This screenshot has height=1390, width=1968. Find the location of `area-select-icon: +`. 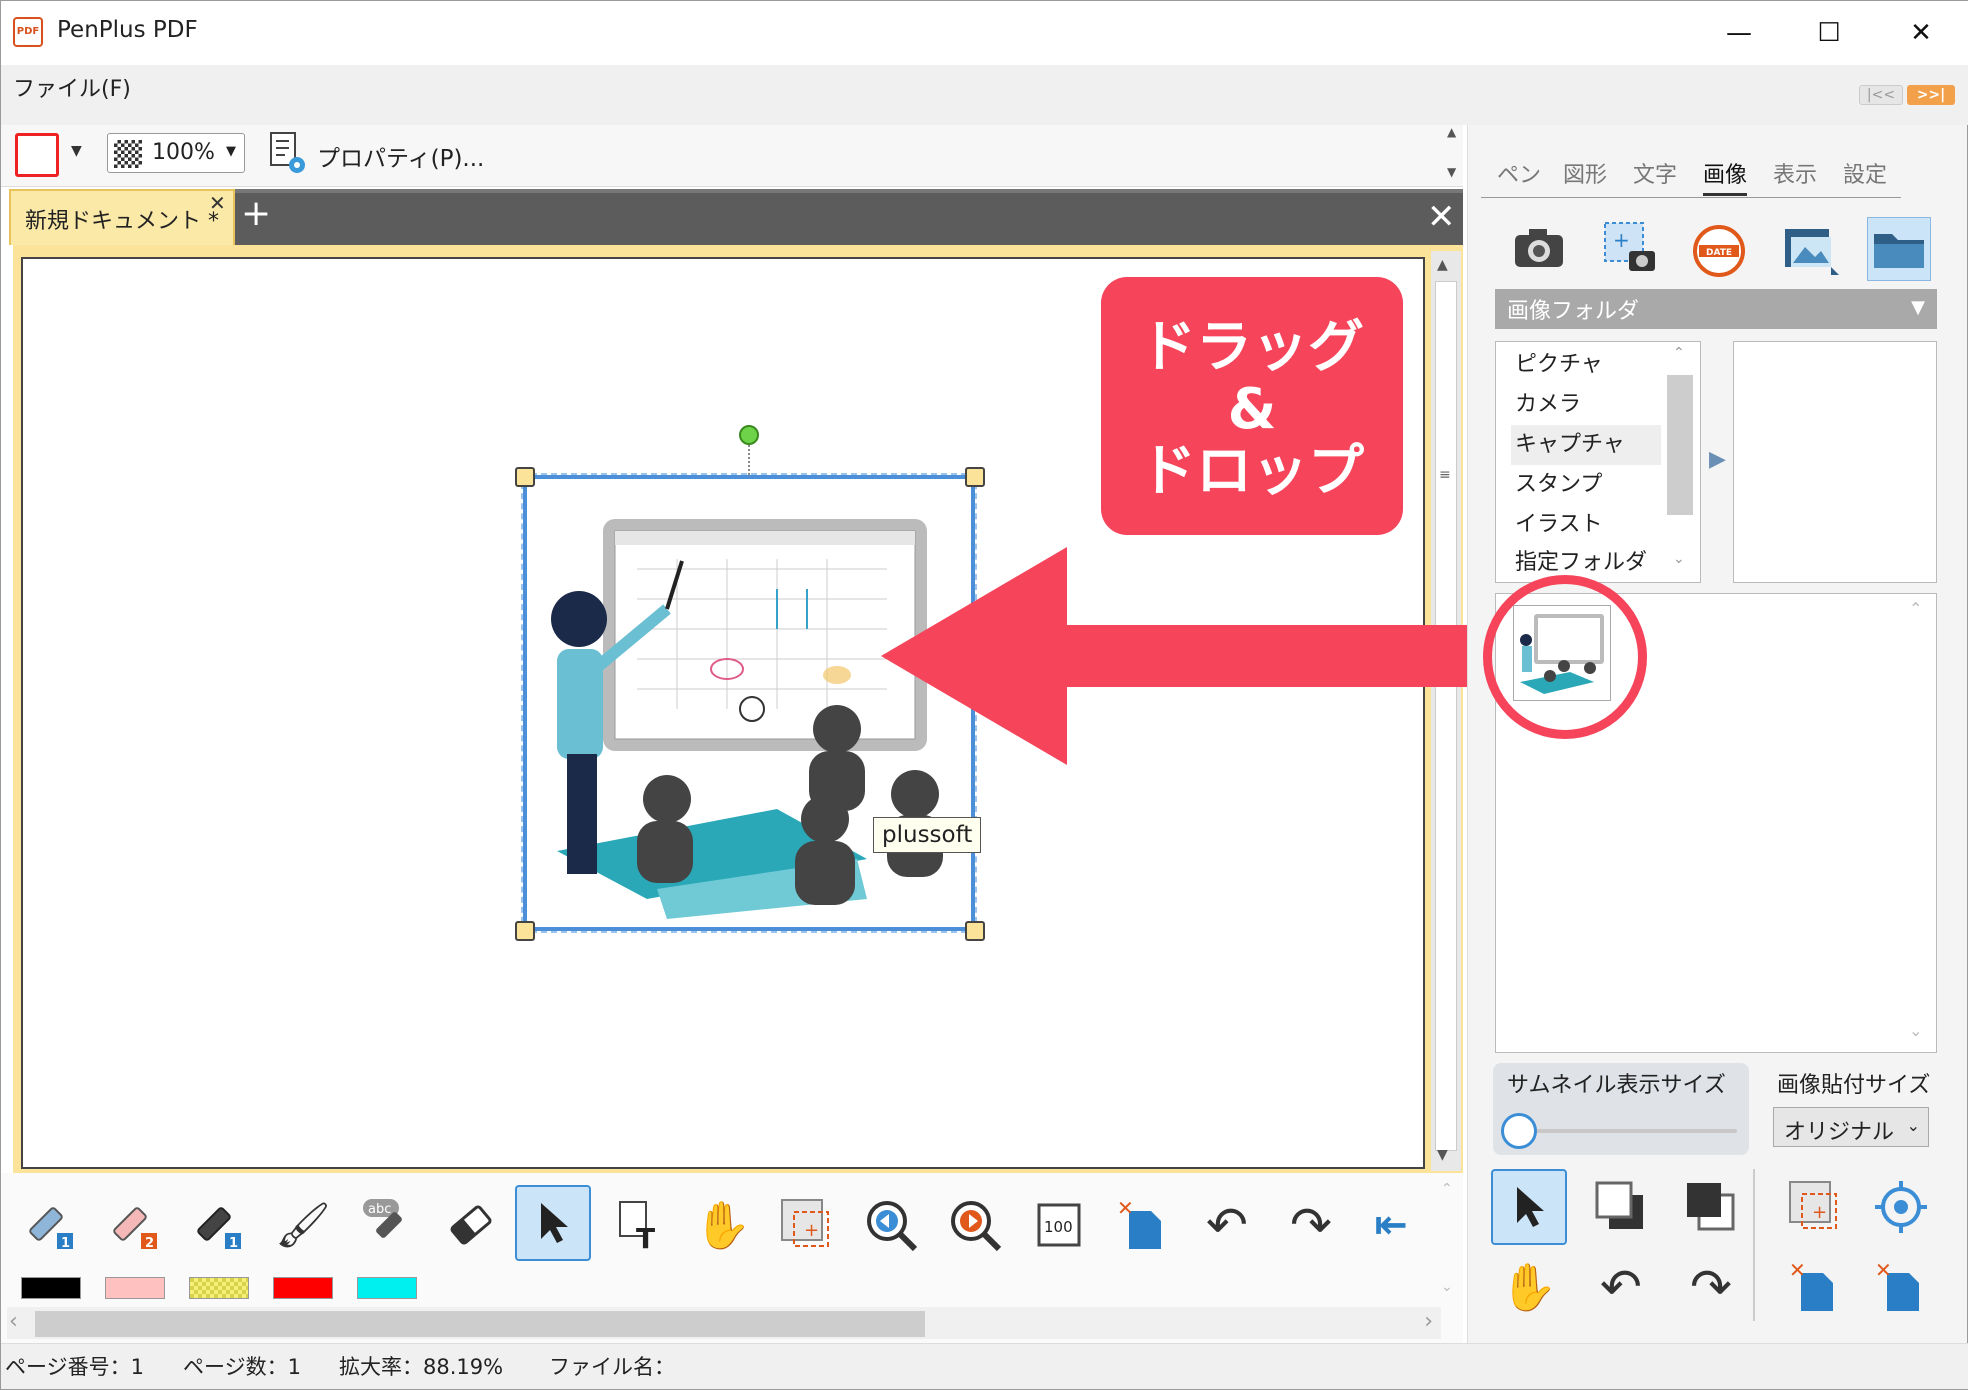

area-select-icon: + is located at coordinates (807, 1225).